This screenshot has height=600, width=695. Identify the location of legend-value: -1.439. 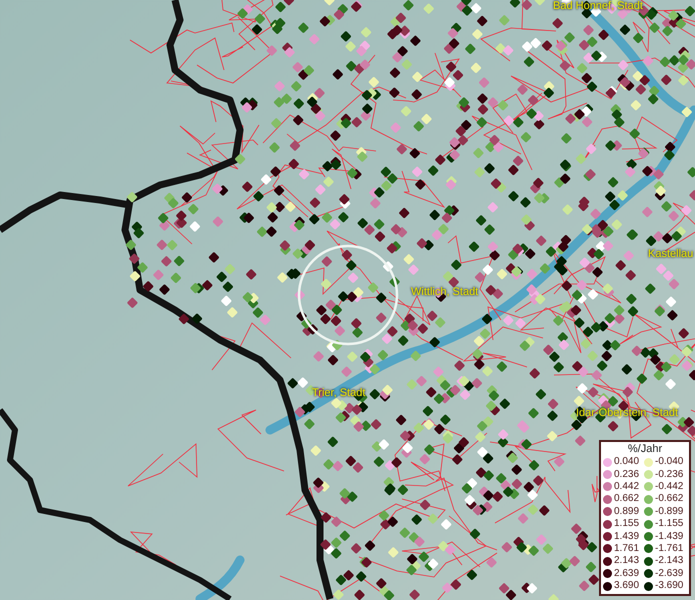
(669, 536).